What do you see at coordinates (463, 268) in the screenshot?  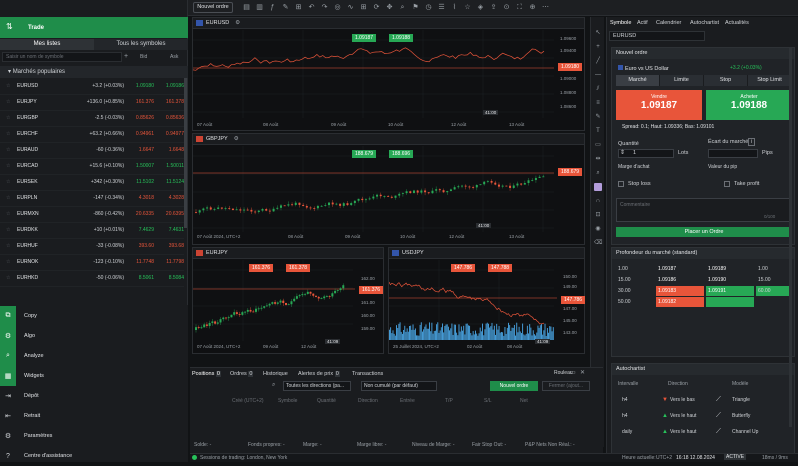 I see `sell-price-box: 147.786` at bounding box center [463, 268].